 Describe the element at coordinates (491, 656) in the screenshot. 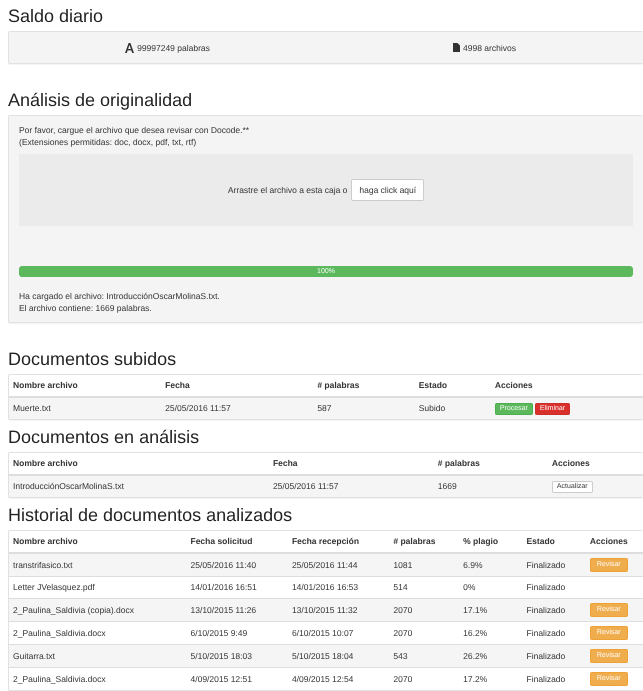

I see `table-cell: 26.2%` at that location.